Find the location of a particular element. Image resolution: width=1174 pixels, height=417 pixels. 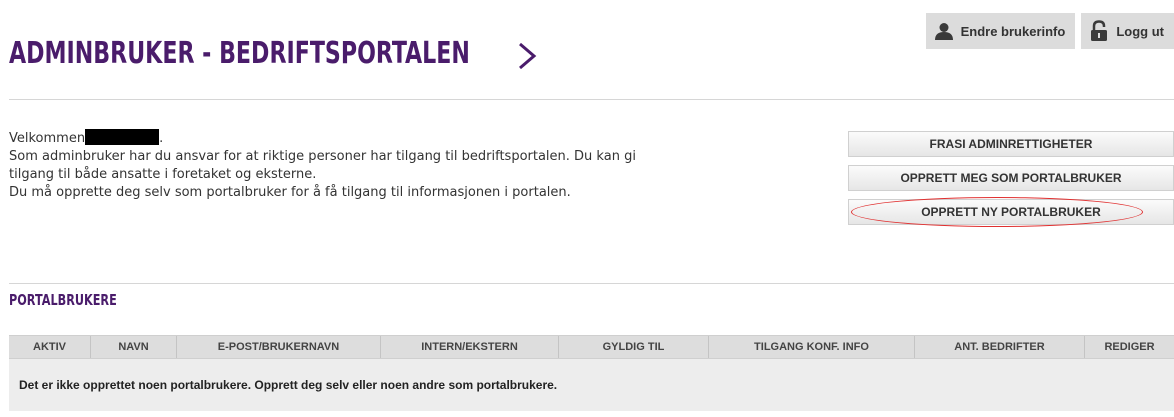

section-title-portal-users: PORTALBRUKERE is located at coordinates (63, 300).